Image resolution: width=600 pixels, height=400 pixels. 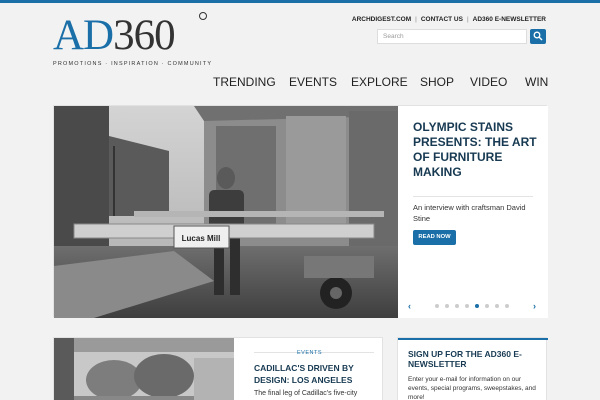 I want to click on hero-divider, so click(x=473, y=196).